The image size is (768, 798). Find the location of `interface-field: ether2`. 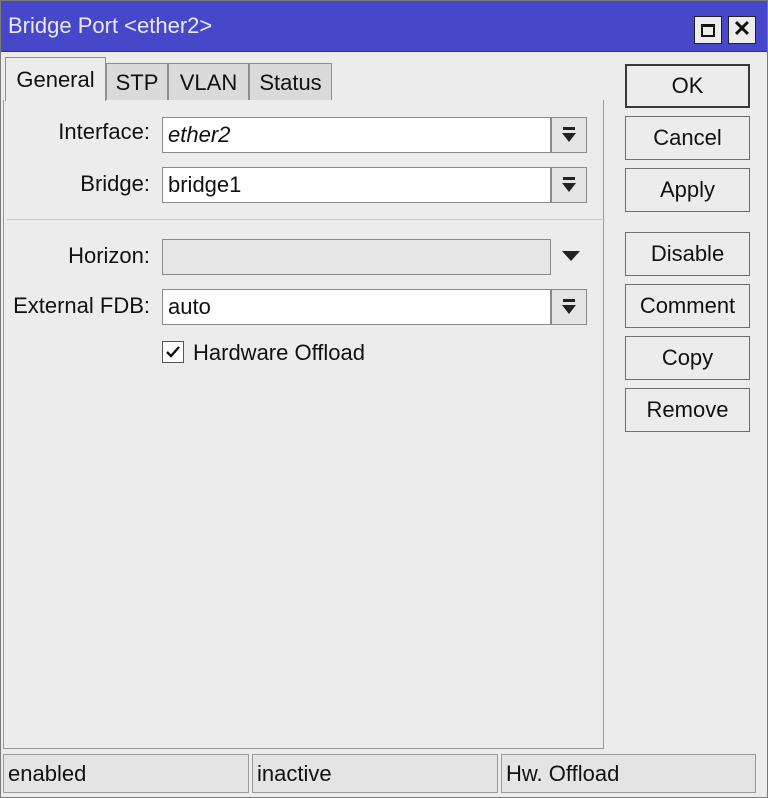

interface-field: ether2 is located at coordinates (356, 135).